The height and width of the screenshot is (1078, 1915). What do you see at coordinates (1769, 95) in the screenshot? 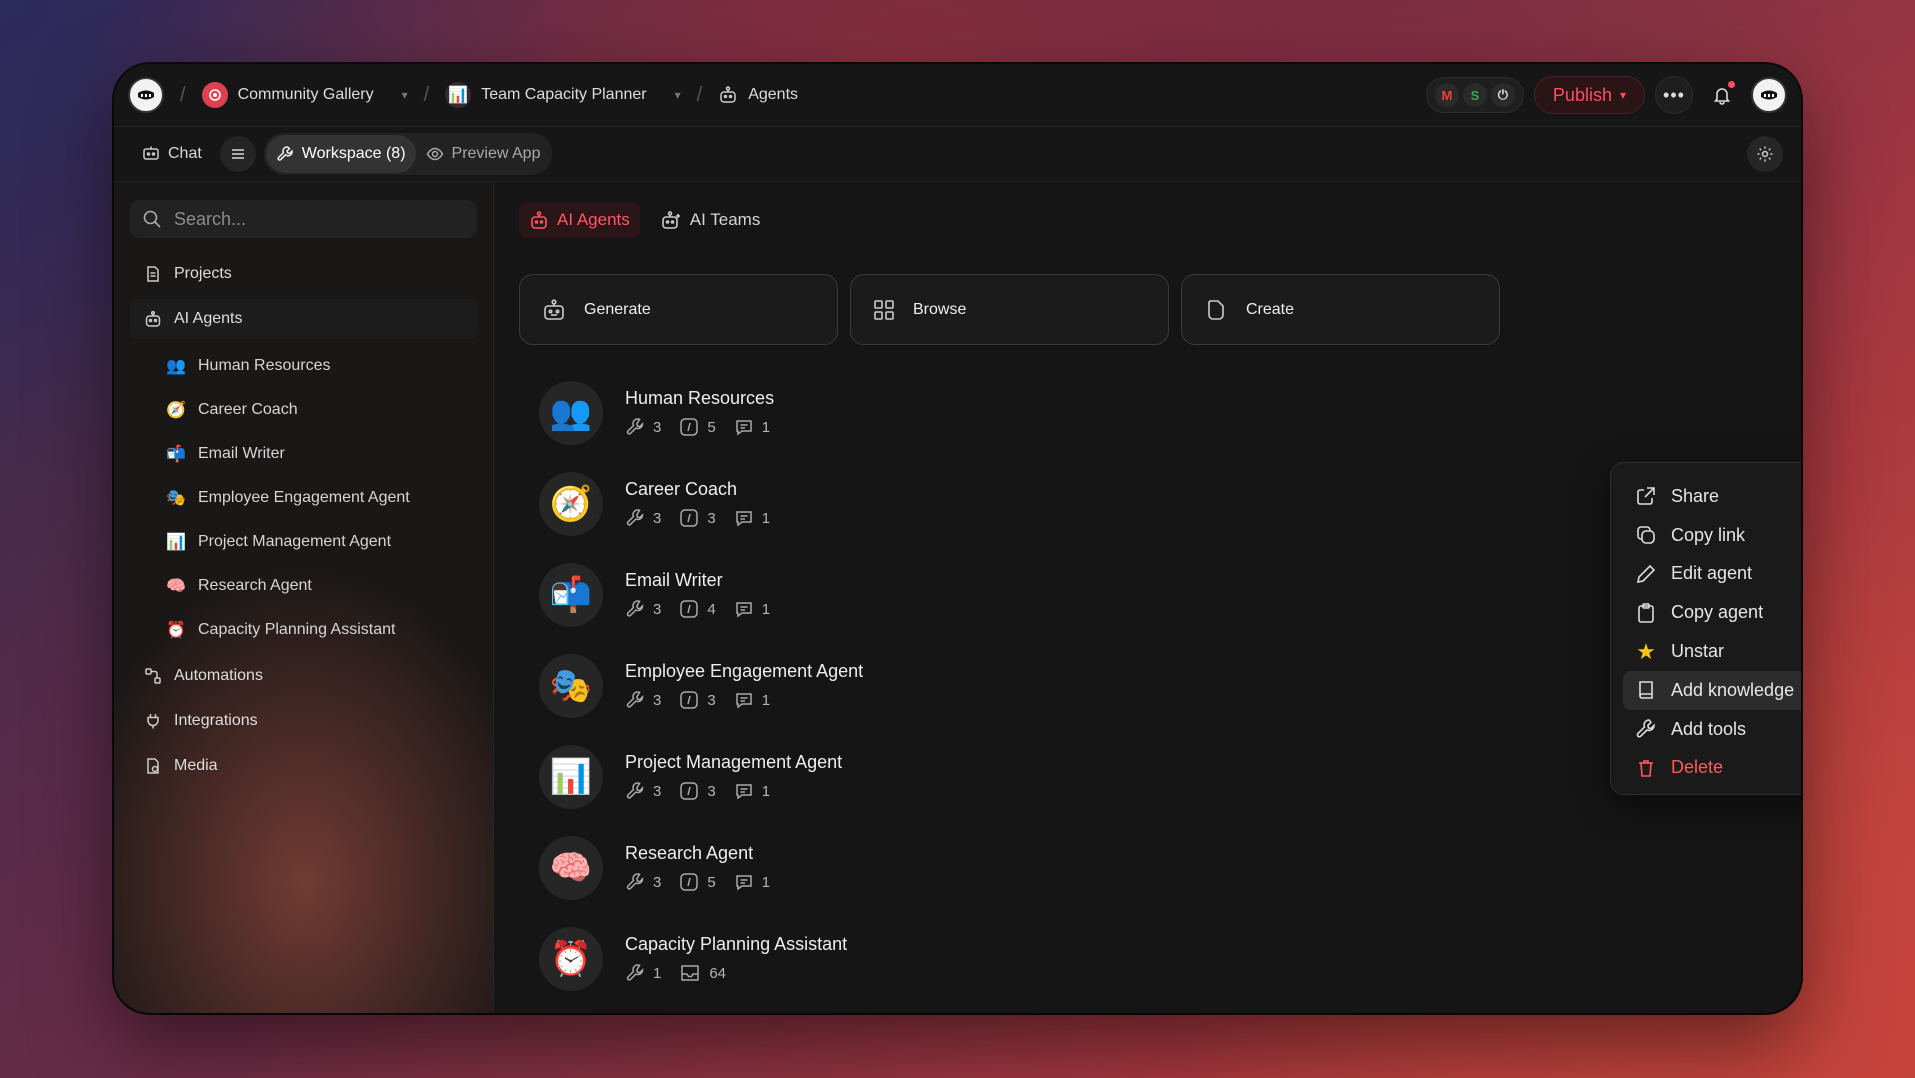
I see `user-avatar` at bounding box center [1769, 95].